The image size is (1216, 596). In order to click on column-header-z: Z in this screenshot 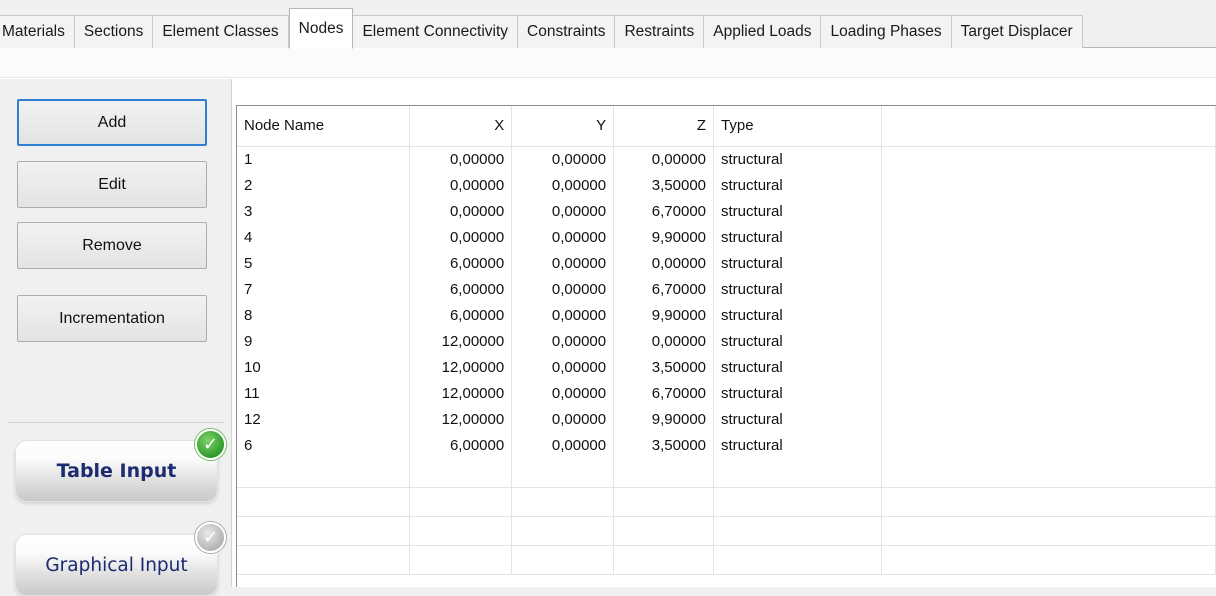, I will do `click(664, 126)`.